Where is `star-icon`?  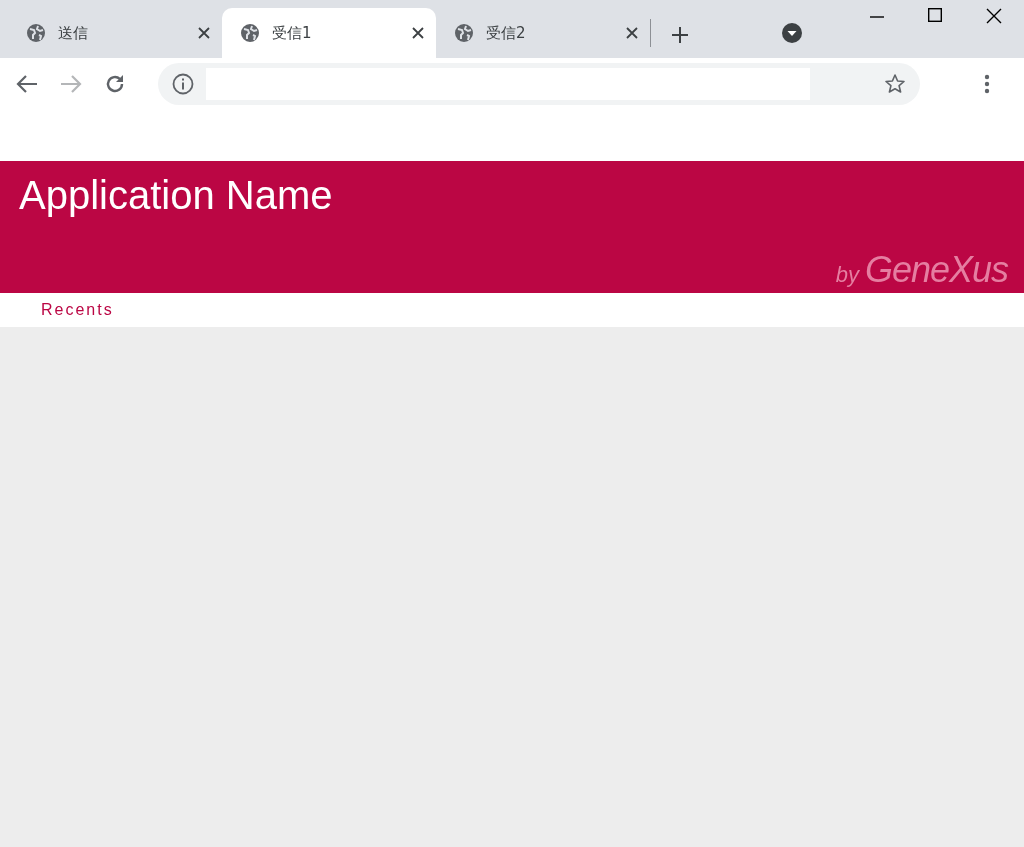
star-icon is located at coordinates (895, 84).